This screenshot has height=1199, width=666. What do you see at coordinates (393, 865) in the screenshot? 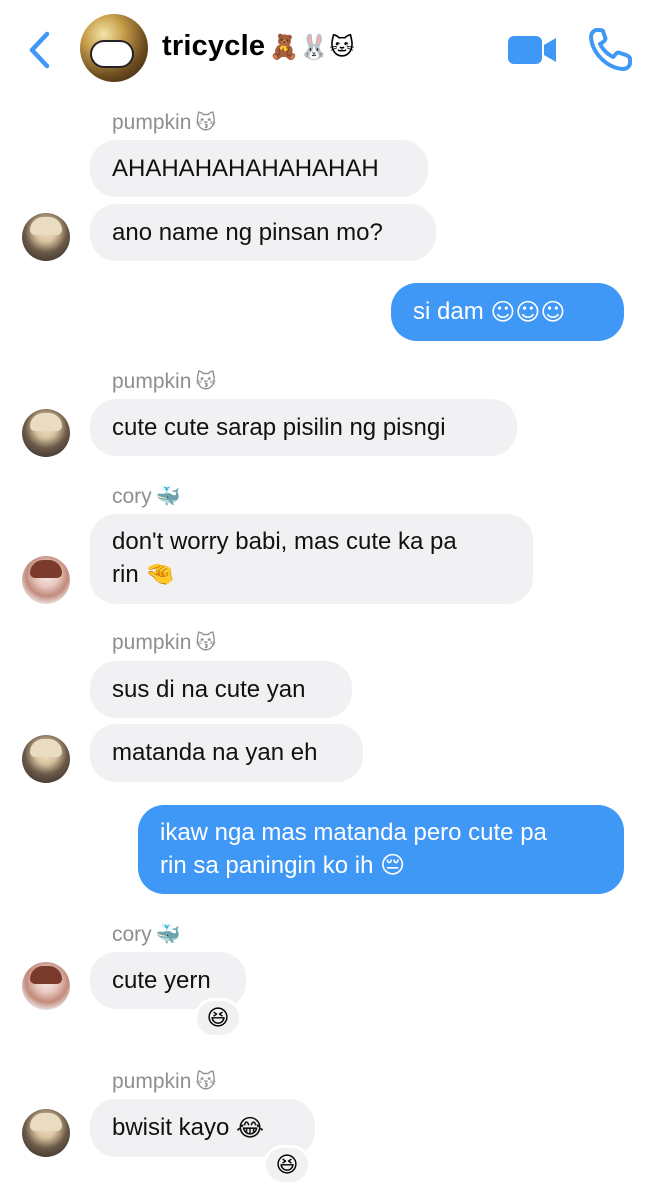
I see `message-emoji: 😔` at bounding box center [393, 865].